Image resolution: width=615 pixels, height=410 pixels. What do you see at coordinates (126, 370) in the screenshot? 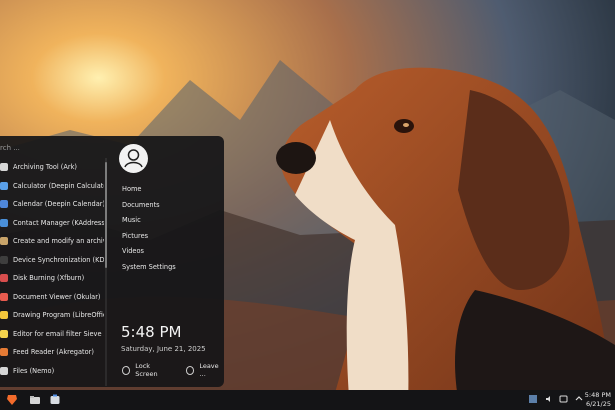
I see `lock-icon` at bounding box center [126, 370].